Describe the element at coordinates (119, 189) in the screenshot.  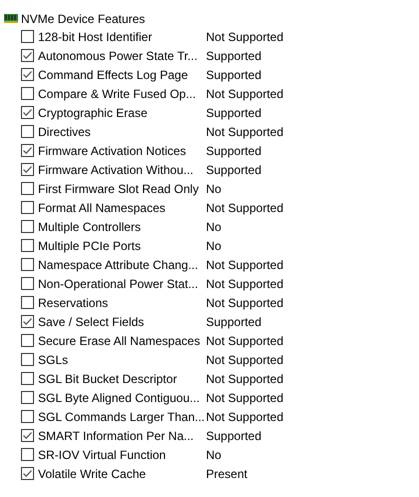
I see `feature-label: First Firmware Slot Read Only` at that location.